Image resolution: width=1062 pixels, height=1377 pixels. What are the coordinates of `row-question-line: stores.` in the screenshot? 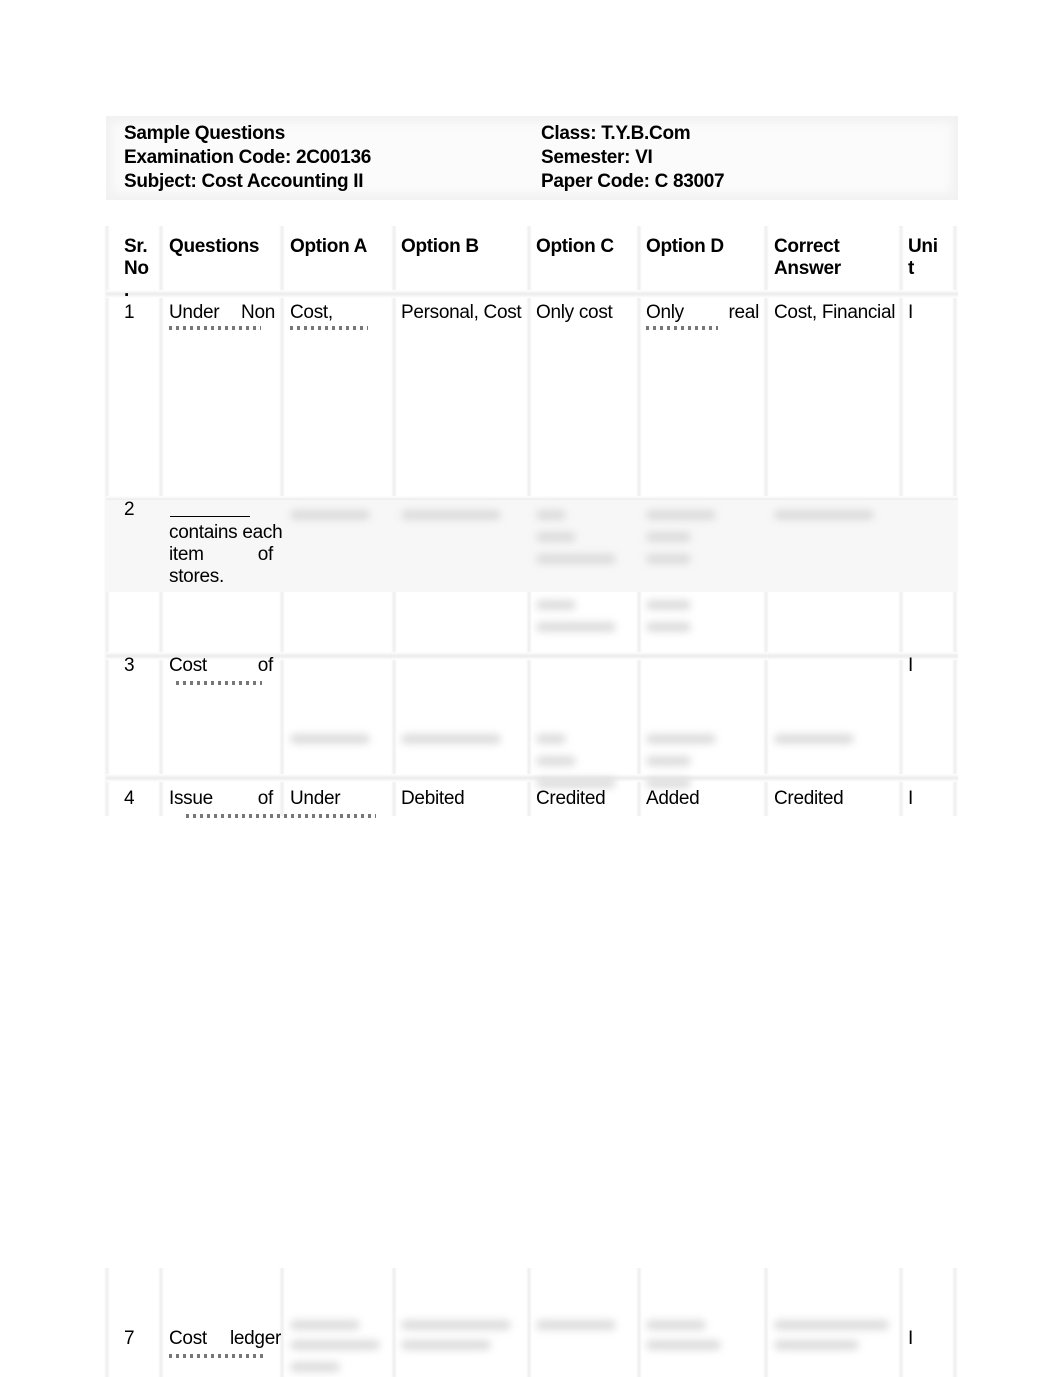 It's located at (196, 576).